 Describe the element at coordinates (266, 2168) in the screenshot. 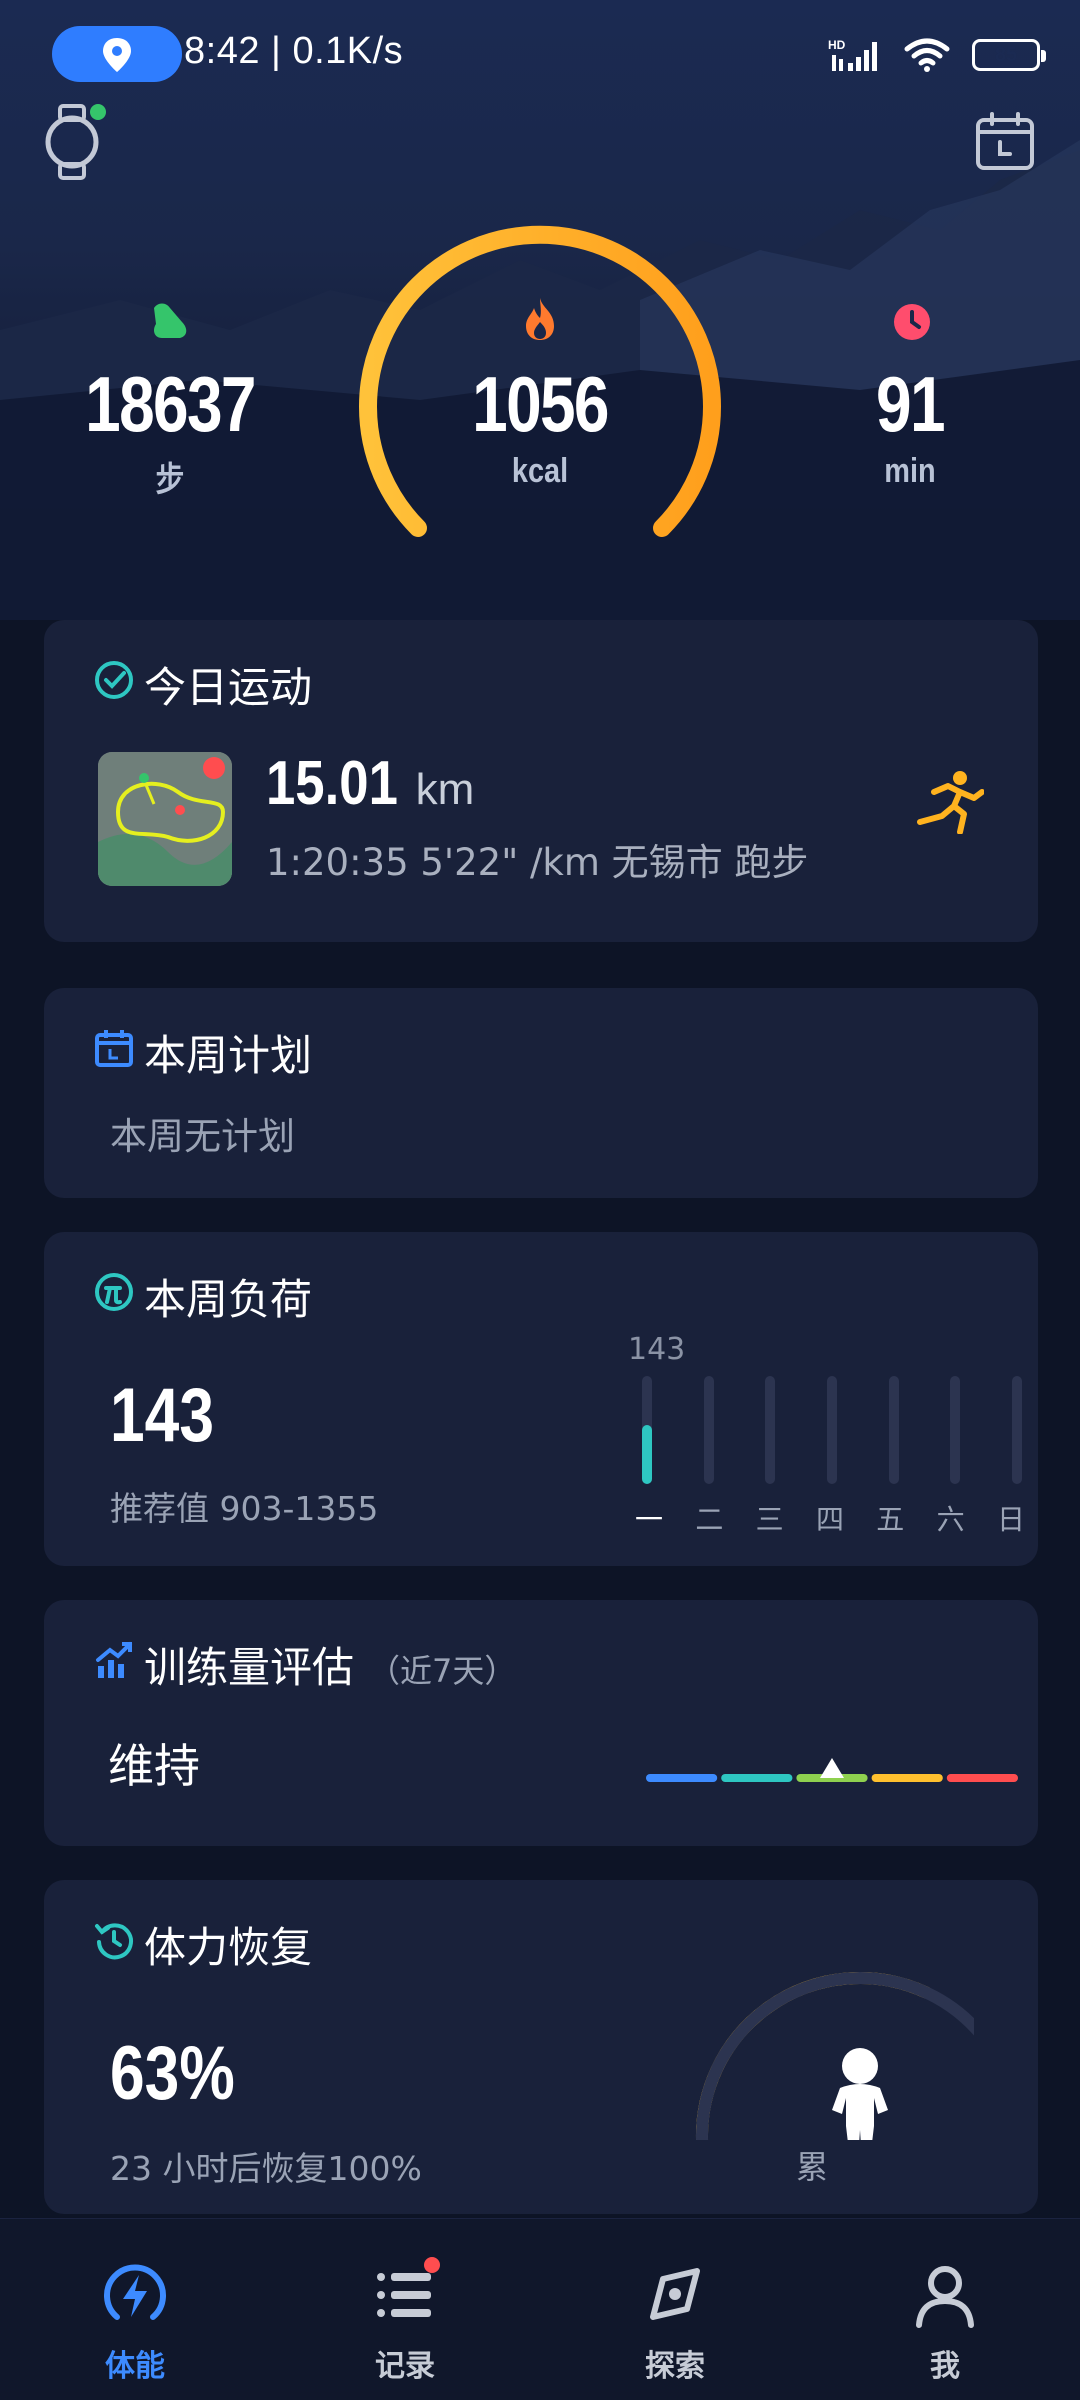

I see `recovery-text: 23 小时后恢复100%` at that location.